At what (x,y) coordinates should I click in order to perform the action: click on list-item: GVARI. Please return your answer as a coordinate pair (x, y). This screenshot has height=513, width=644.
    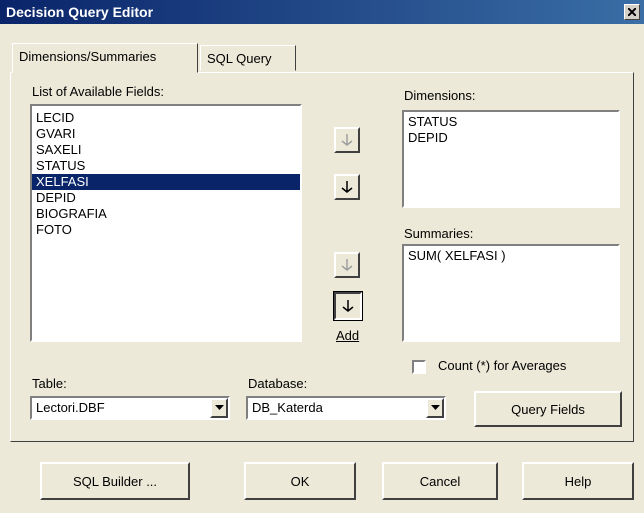
    Looking at the image, I should click on (166, 134).